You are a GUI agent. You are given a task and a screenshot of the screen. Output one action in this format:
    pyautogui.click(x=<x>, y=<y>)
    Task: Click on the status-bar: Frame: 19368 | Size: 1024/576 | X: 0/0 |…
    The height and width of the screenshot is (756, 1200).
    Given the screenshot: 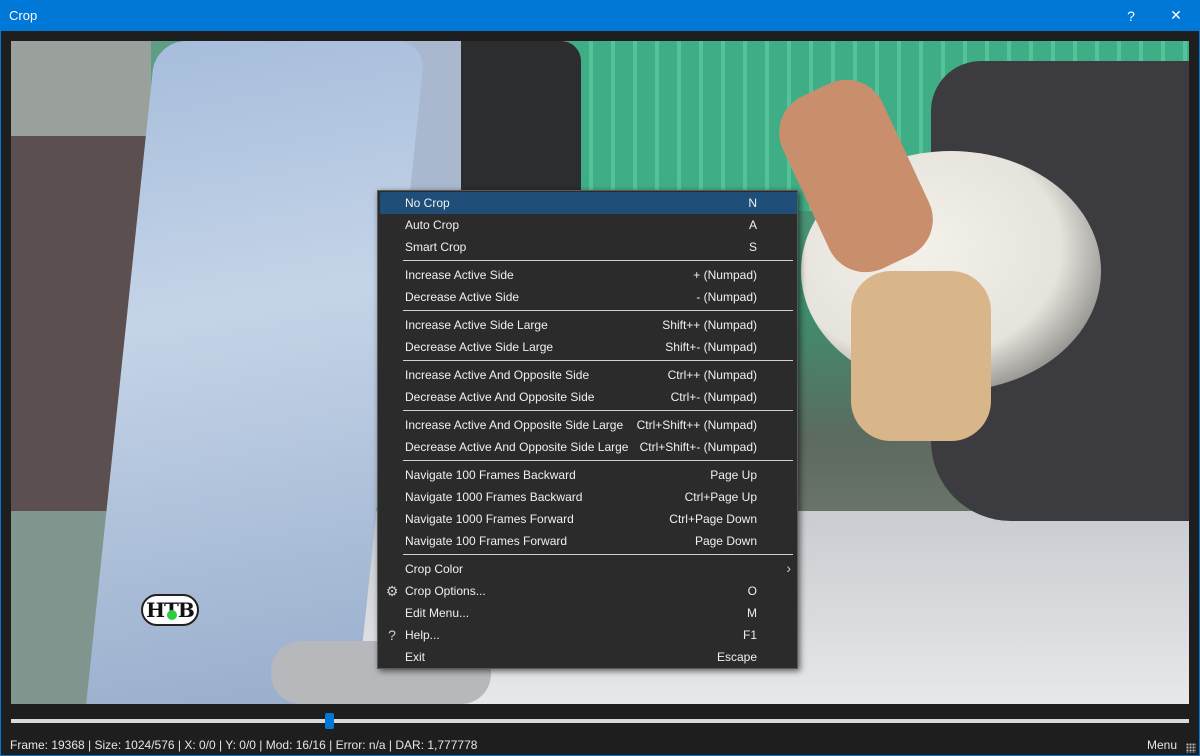 What is the action you would take?
    pyautogui.click(x=600, y=745)
    